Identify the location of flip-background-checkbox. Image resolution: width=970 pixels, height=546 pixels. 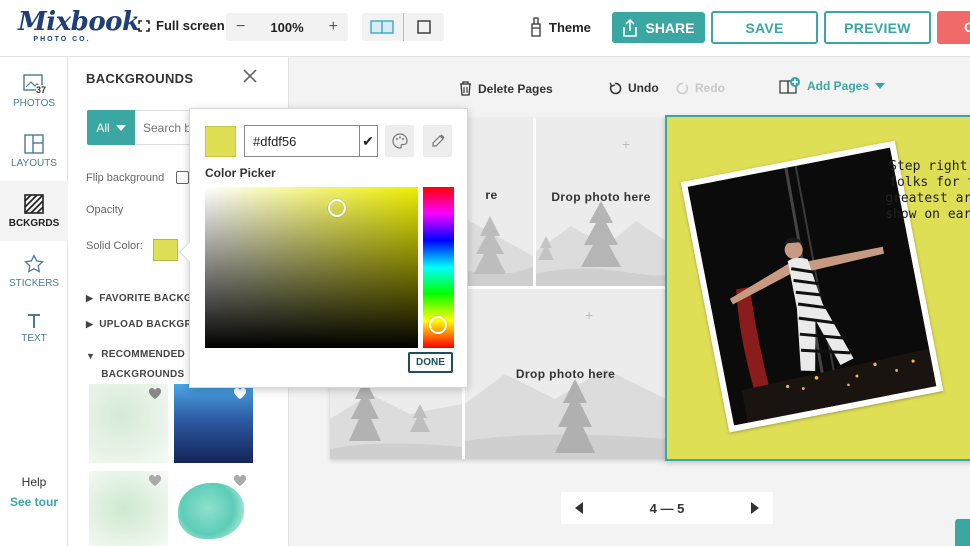
(182, 177).